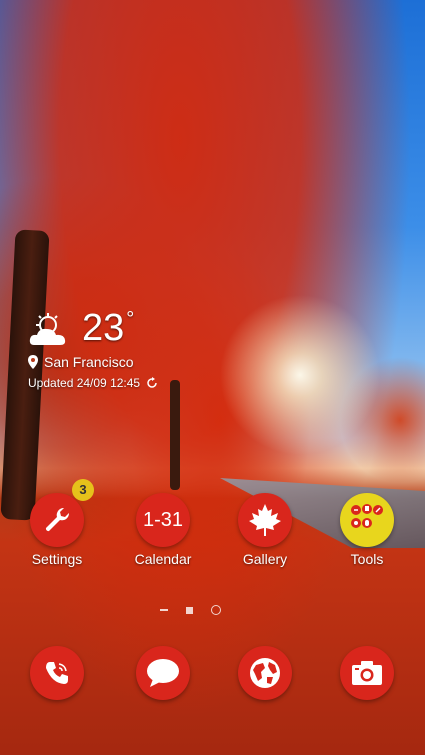 This screenshot has width=425, height=755. I want to click on partly-cloudy-icon, so click(47, 329).